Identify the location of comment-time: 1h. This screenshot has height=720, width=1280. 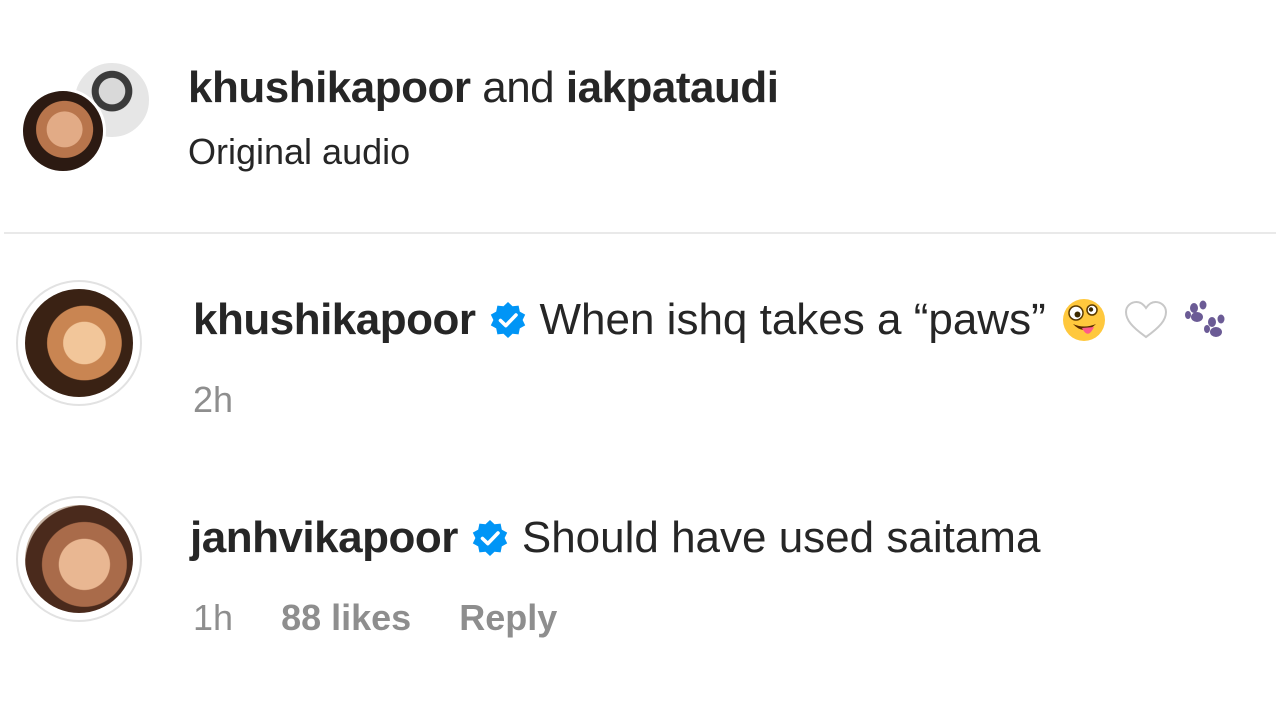
(213, 617).